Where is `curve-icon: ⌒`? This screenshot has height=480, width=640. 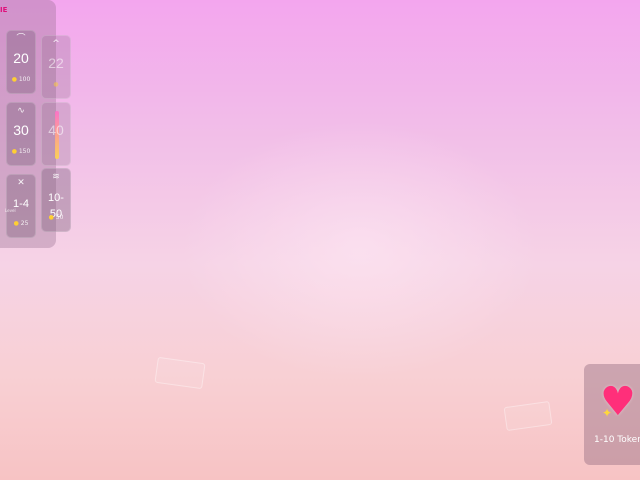 curve-icon: ⌒ is located at coordinates (21, 39).